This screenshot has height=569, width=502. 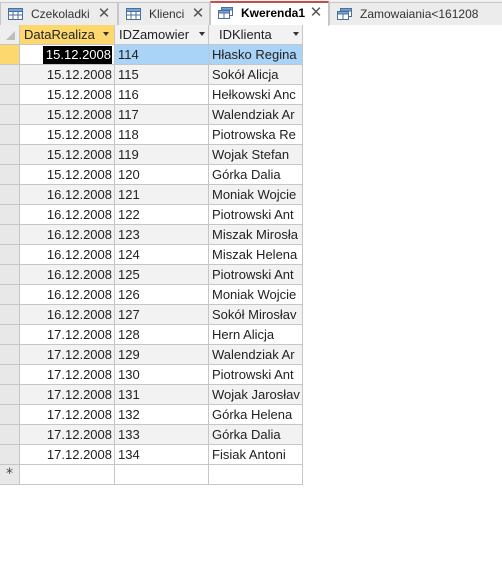 What do you see at coordinates (256, 435) in the screenshot?
I see `cell-idklienta: Górka Dalia` at bounding box center [256, 435].